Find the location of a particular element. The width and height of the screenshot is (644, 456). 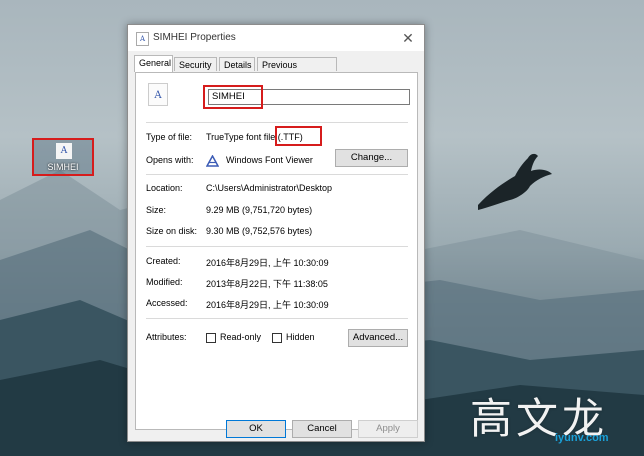

location-value: C:\Users\Administrator\Desktop is located at coordinates (269, 188).